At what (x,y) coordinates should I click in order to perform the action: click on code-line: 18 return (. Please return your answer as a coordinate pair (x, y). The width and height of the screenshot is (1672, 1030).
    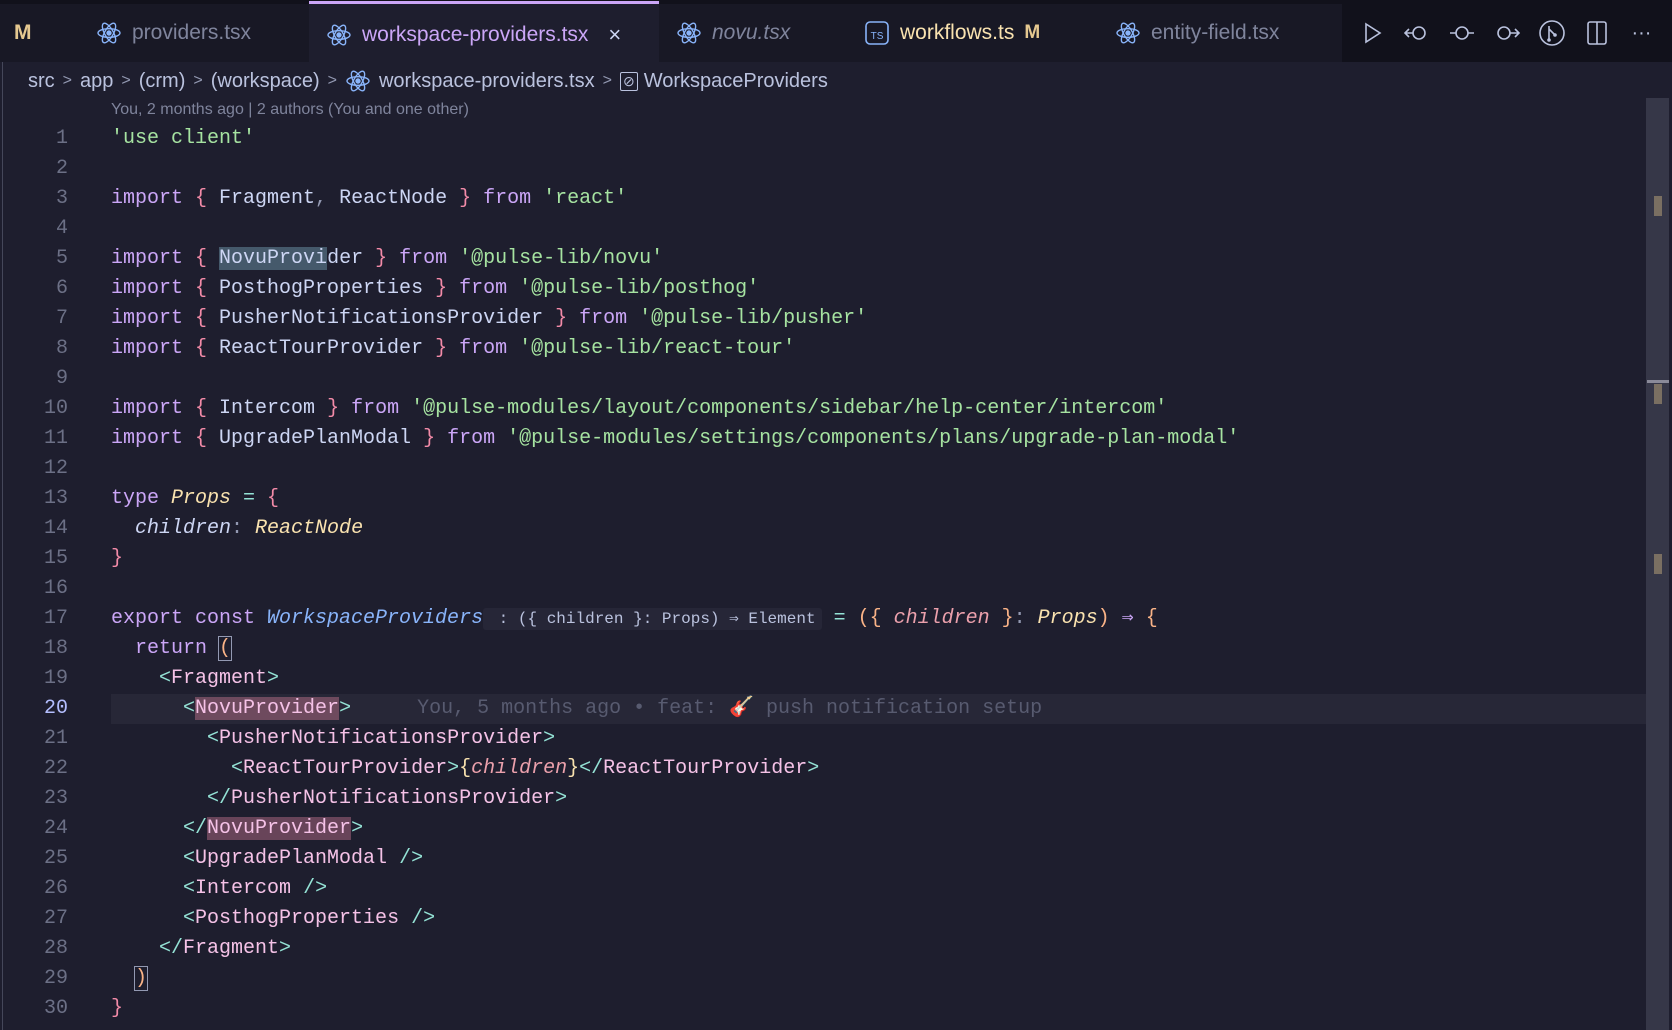
    Looking at the image, I should click on (823, 649).